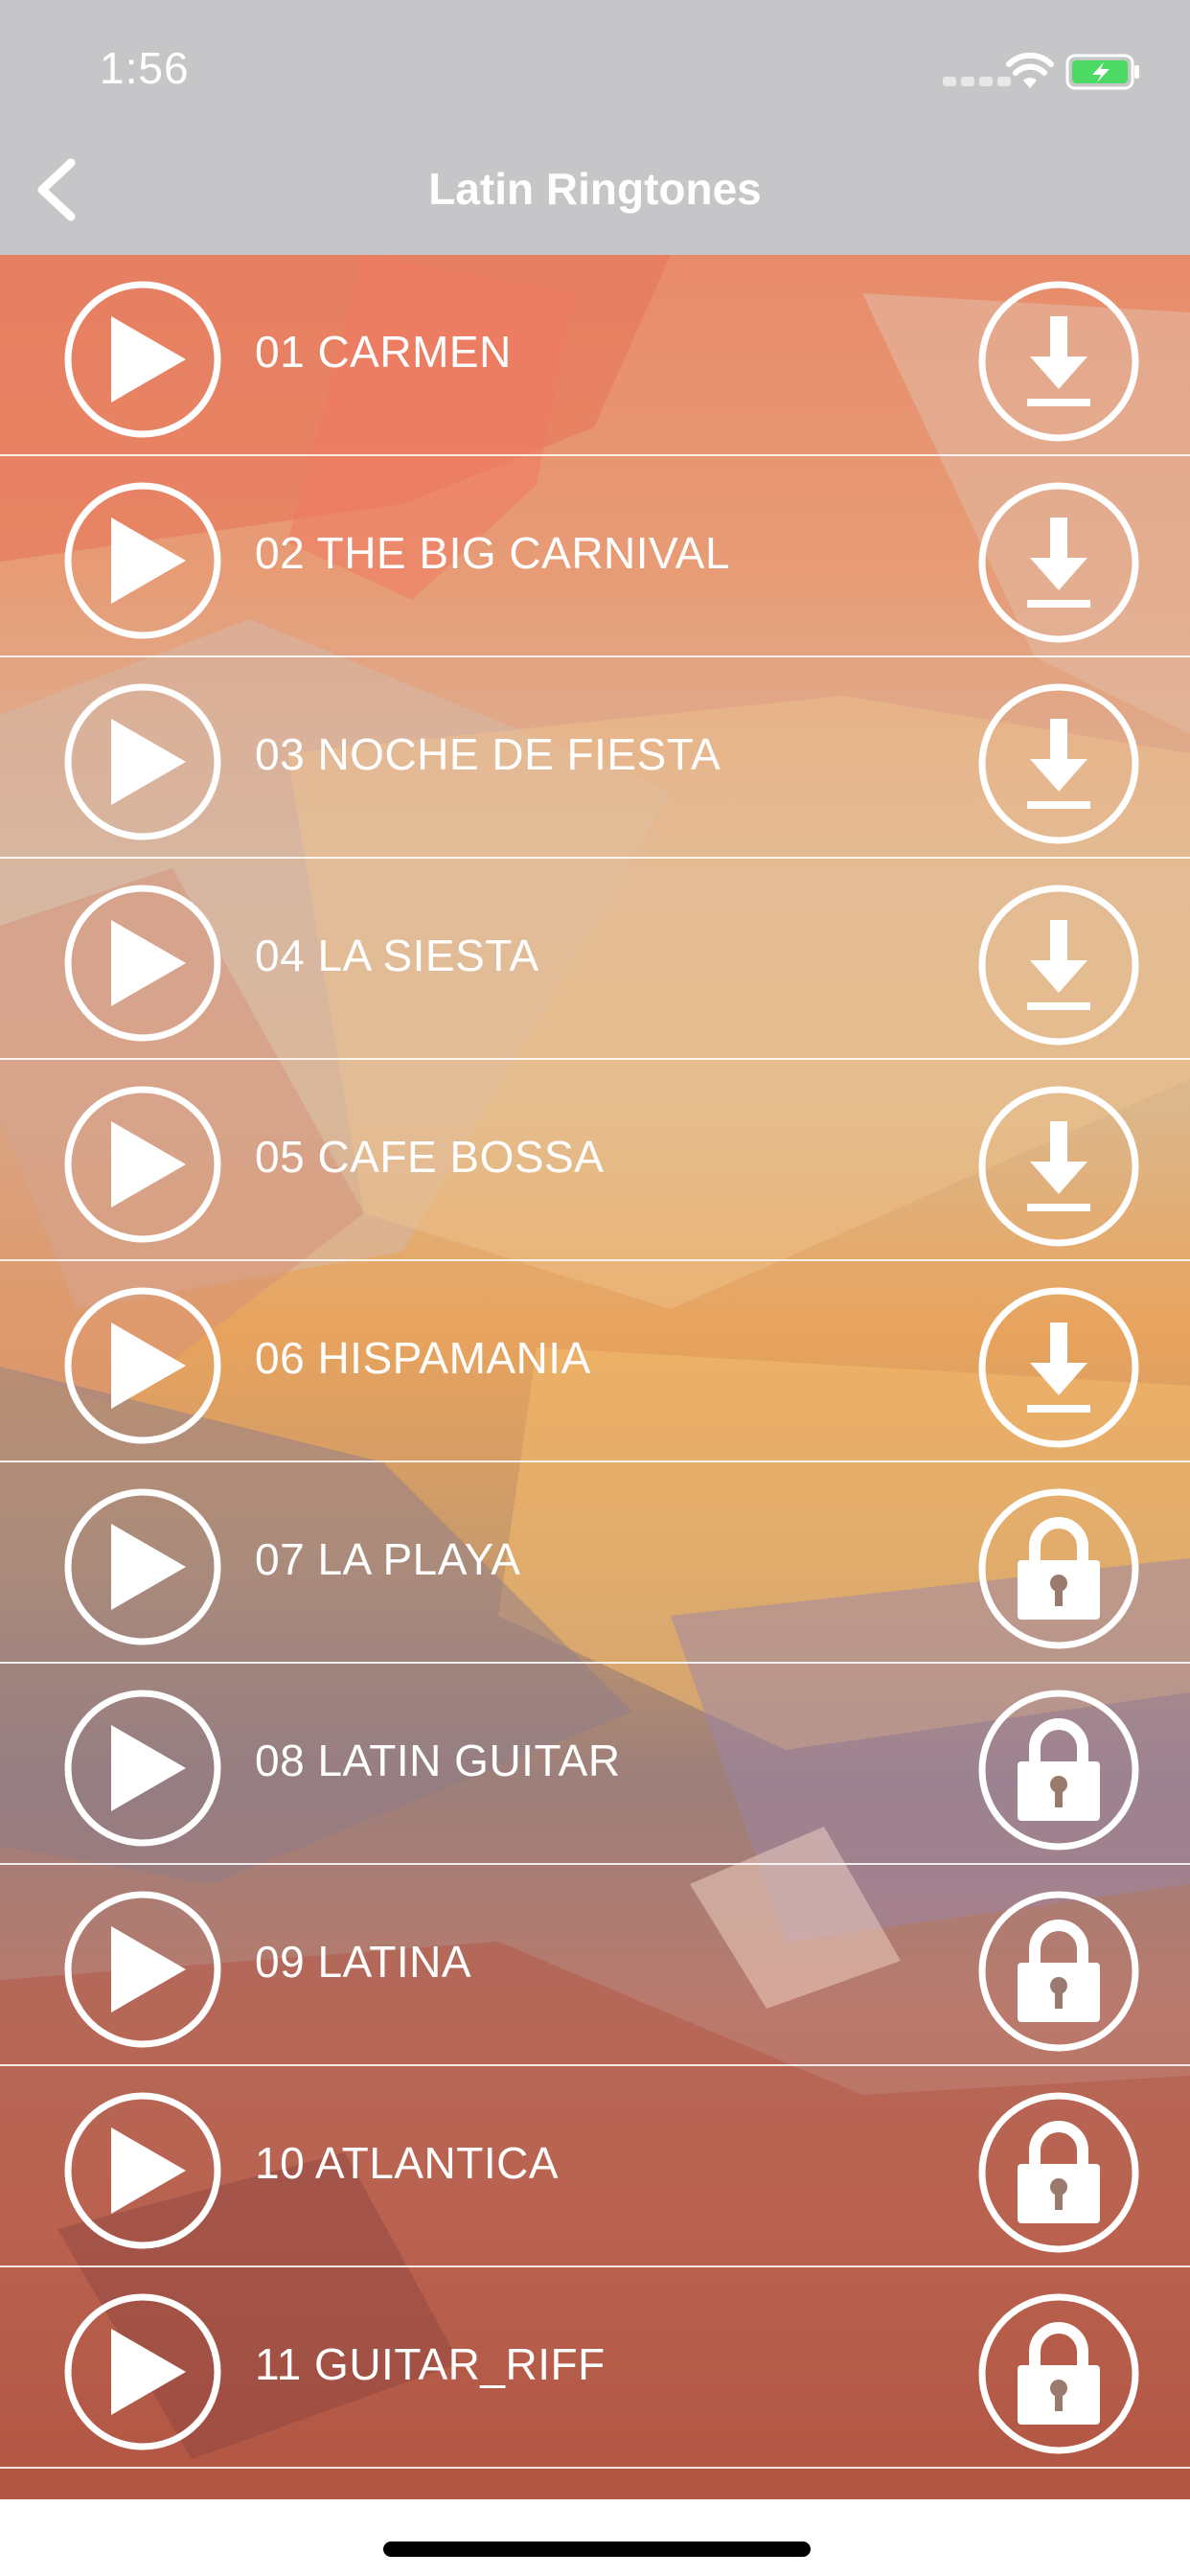 Image resolution: width=1190 pixels, height=2576 pixels. Describe the element at coordinates (430, 1157) in the screenshot. I see `song-title: 05 CAFE BOSSA` at that location.